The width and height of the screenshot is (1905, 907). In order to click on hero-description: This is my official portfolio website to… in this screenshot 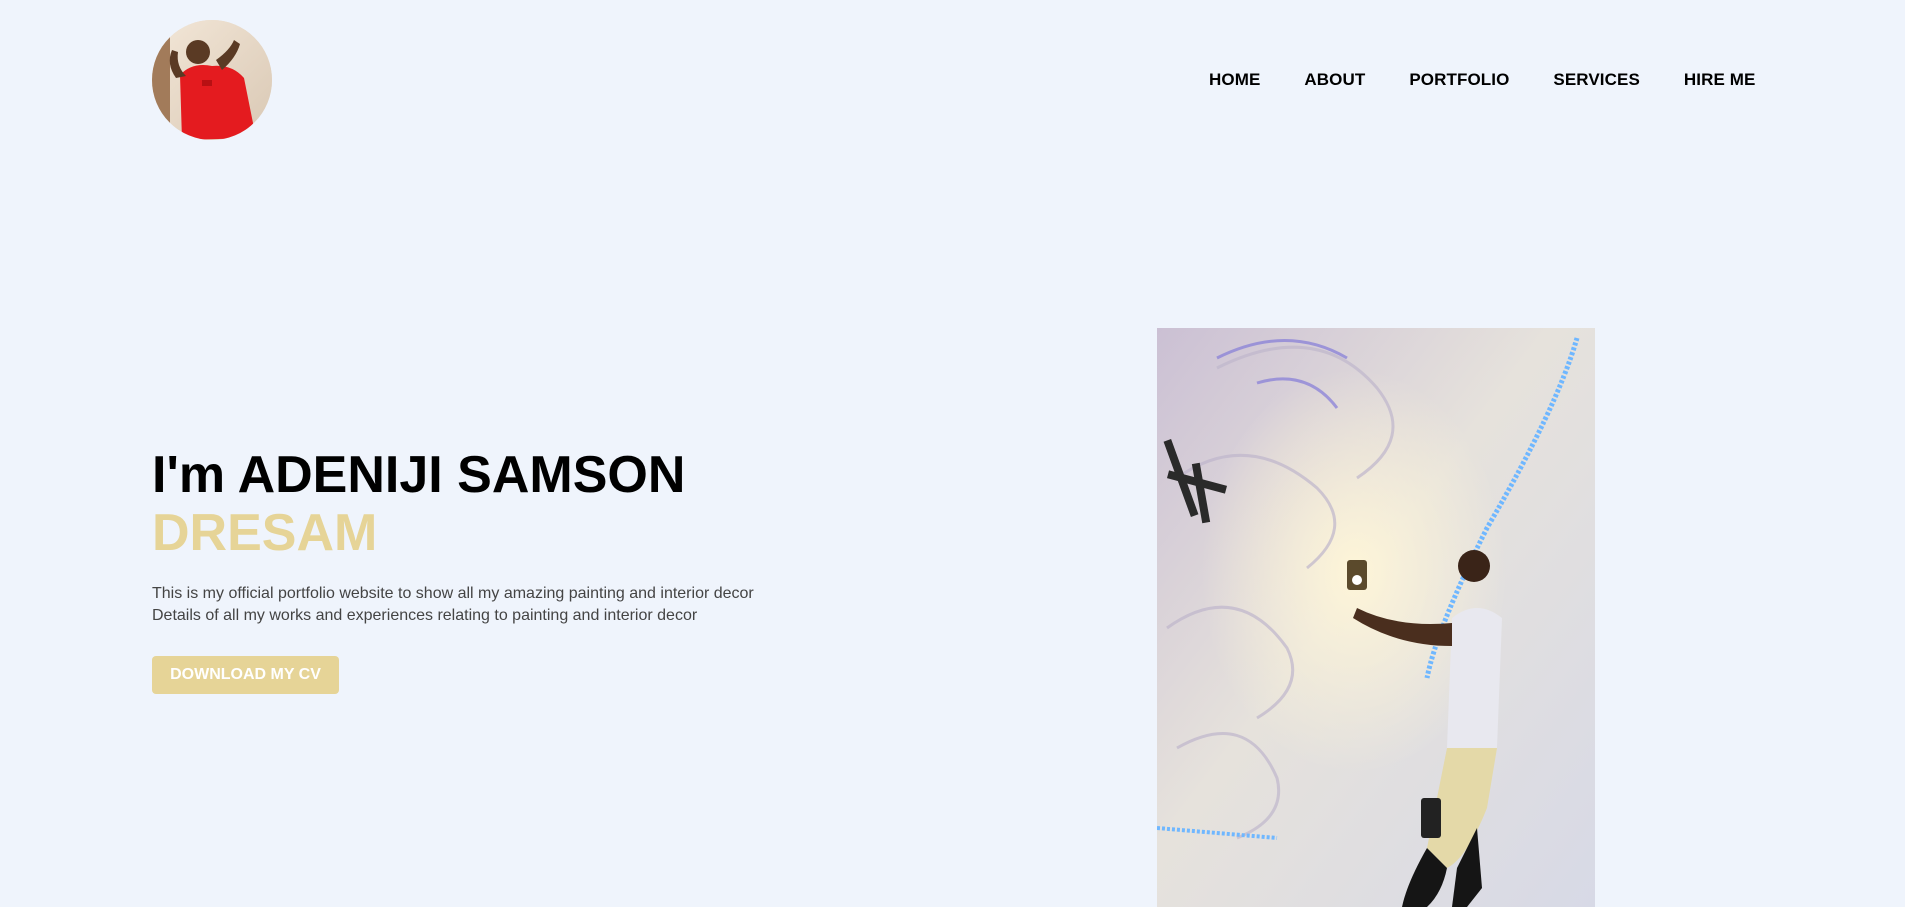, I will do `click(502, 605)`.